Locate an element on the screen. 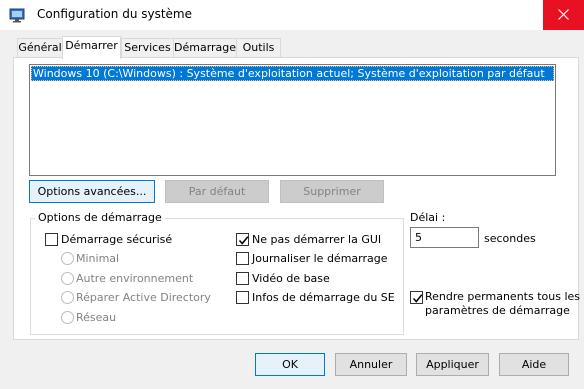 The image size is (584, 389). radio-network-label: Réseau is located at coordinates (96, 317).